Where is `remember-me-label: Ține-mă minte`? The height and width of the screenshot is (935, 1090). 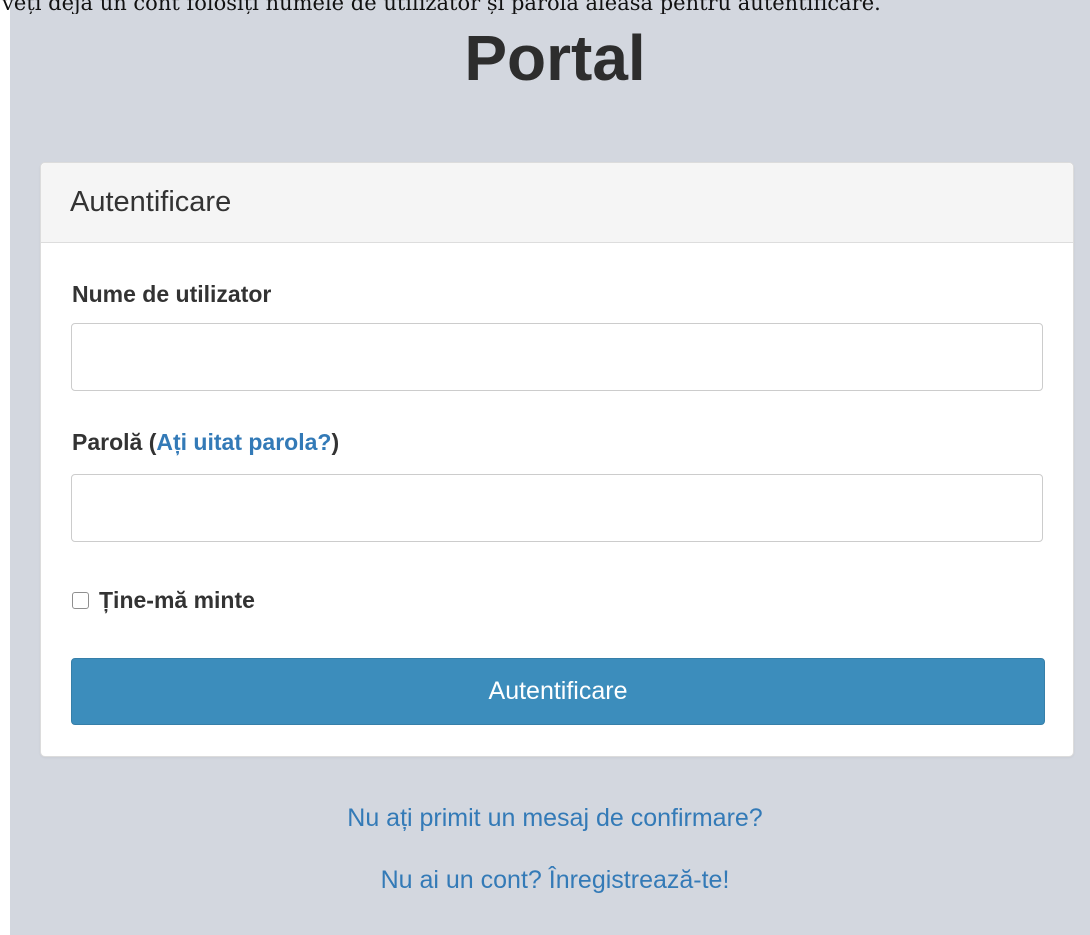
remember-me-label: Ține-mă minte is located at coordinates (177, 599).